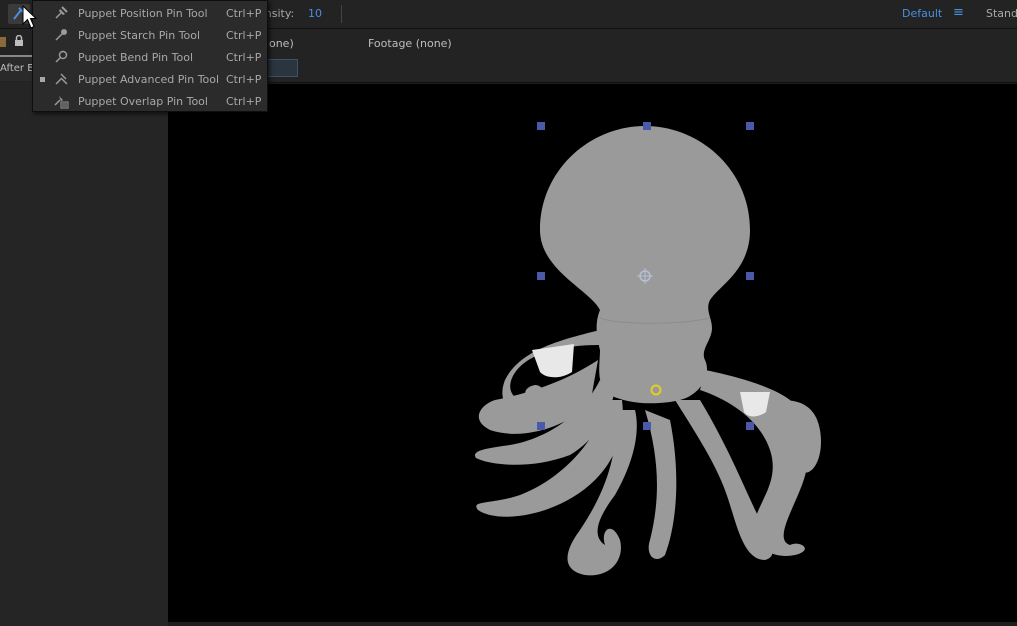 The width and height of the screenshot is (1017, 626). I want to click on workspace-default-tab: Default, so click(922, 13).